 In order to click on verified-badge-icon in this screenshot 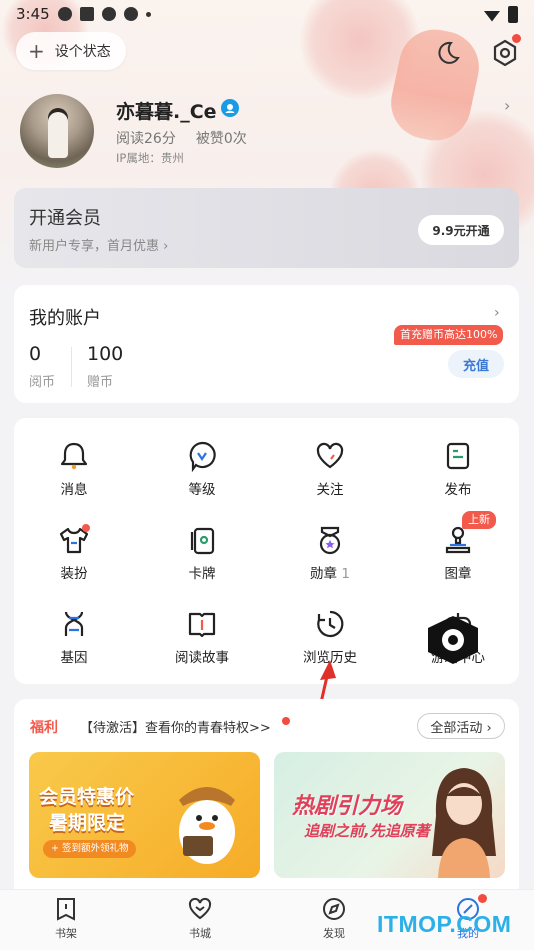, I will do `click(230, 110)`.